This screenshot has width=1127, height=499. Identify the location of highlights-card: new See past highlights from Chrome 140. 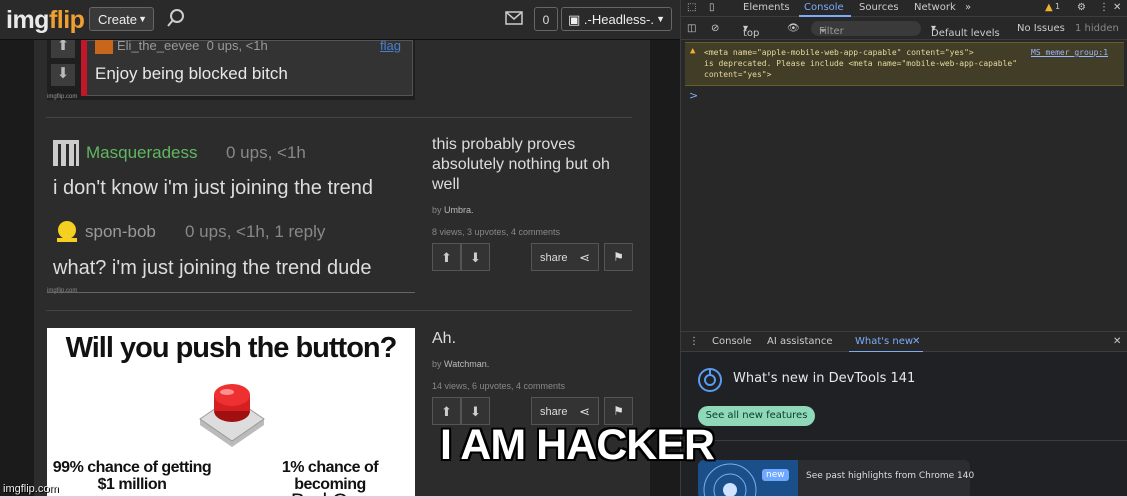
(836, 479).